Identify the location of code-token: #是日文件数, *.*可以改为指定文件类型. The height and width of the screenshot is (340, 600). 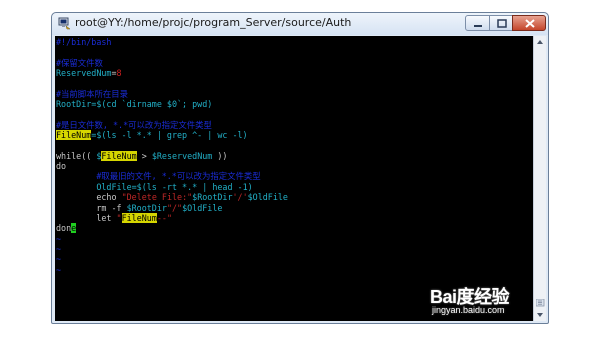
(134, 124).